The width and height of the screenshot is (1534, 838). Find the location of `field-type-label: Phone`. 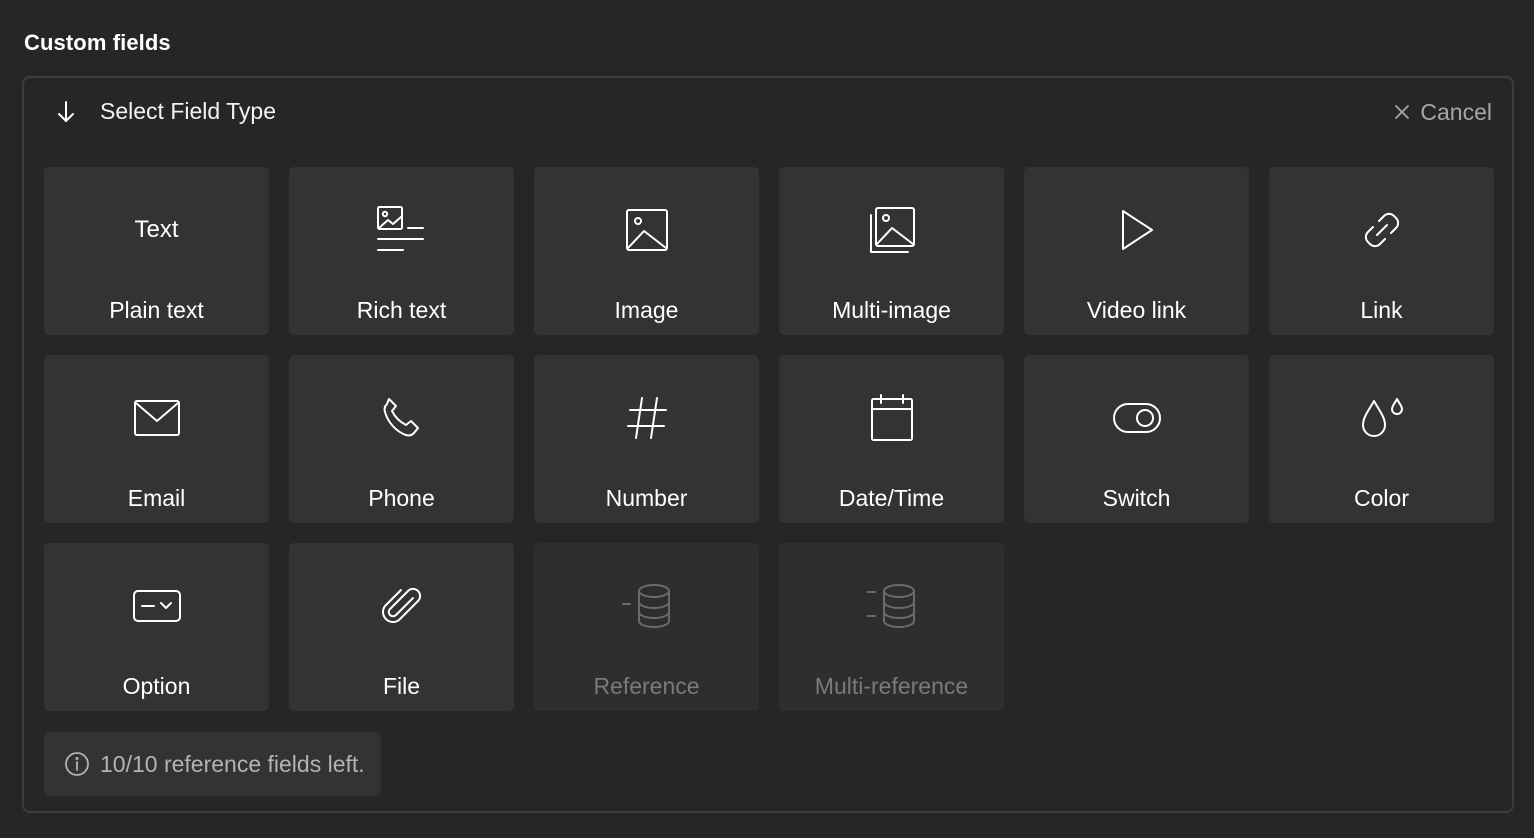

field-type-label: Phone is located at coordinates (401, 498).